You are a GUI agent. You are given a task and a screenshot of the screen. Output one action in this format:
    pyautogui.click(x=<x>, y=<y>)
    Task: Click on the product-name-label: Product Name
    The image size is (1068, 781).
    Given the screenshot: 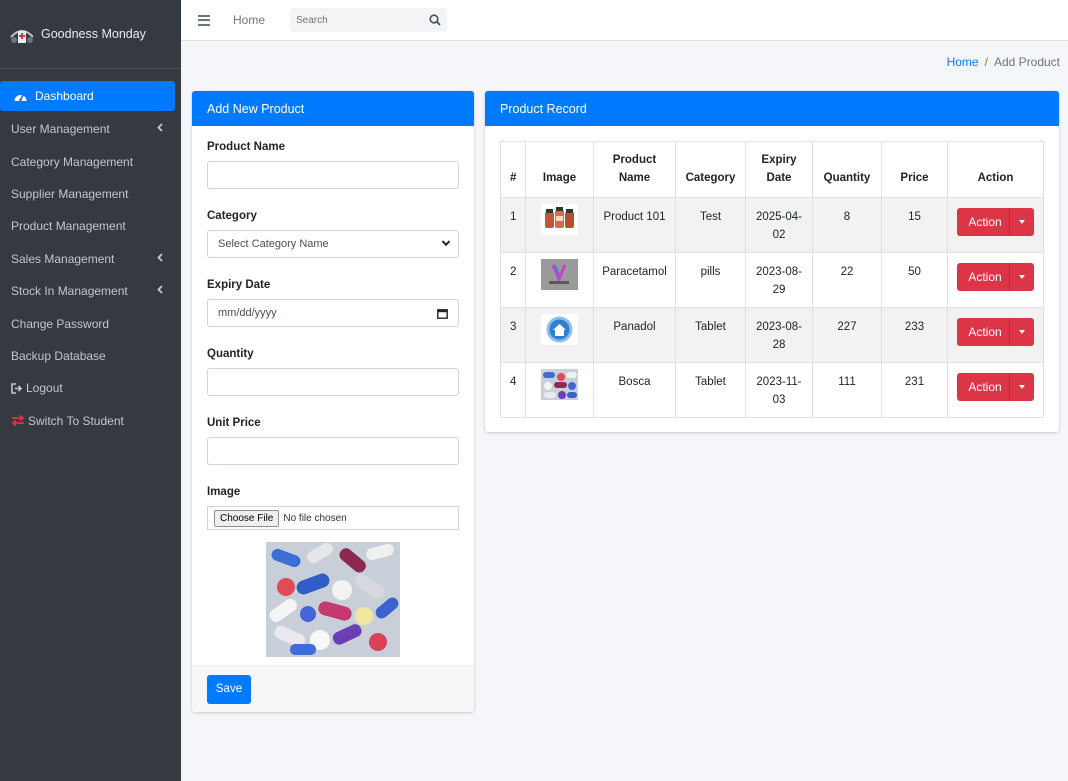 What is the action you would take?
    pyautogui.click(x=246, y=147)
    